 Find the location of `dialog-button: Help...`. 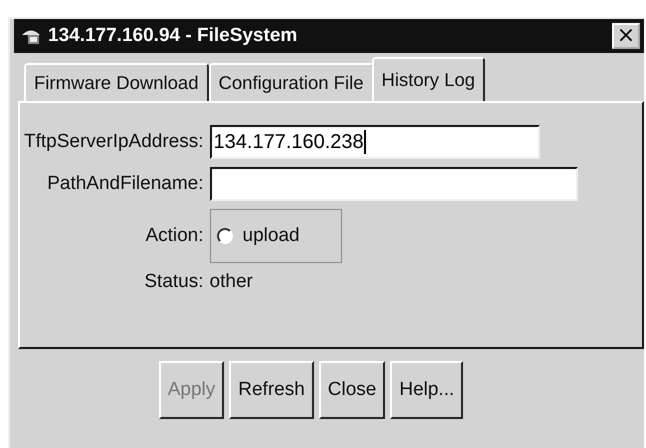

dialog-button: Help... is located at coordinates (427, 390).